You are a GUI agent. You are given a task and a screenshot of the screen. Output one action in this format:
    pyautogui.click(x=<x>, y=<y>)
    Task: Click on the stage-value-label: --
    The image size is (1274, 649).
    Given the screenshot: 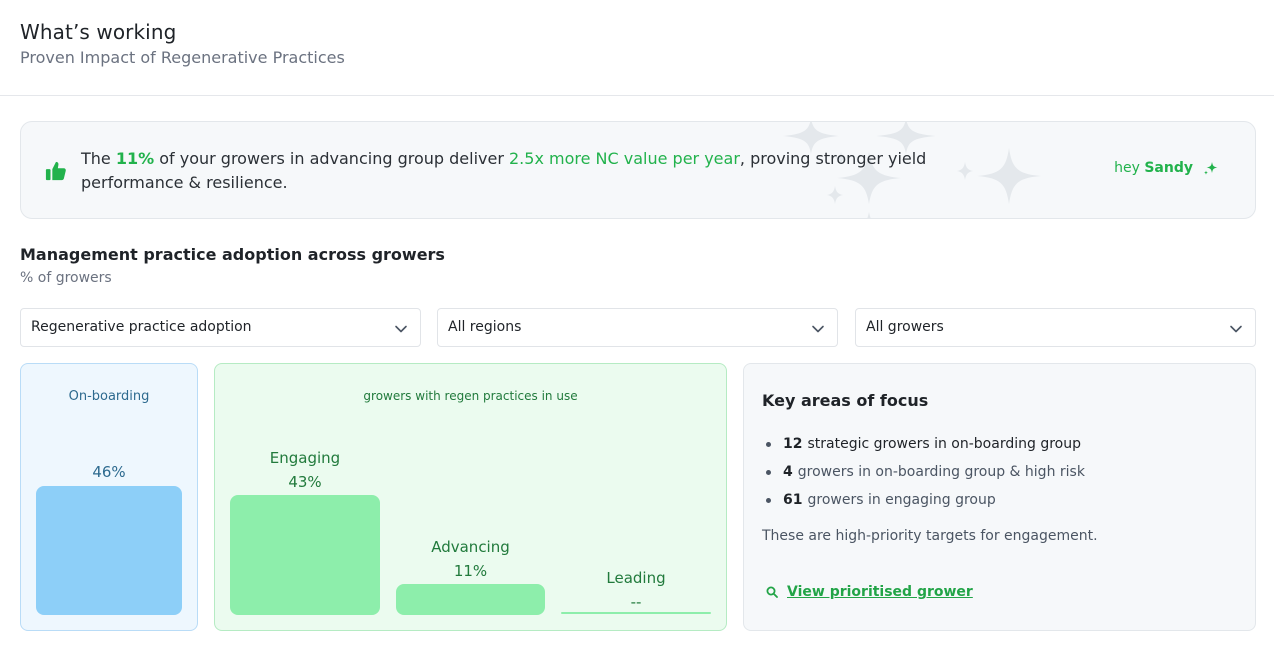 What is the action you would take?
    pyautogui.click(x=636, y=602)
    